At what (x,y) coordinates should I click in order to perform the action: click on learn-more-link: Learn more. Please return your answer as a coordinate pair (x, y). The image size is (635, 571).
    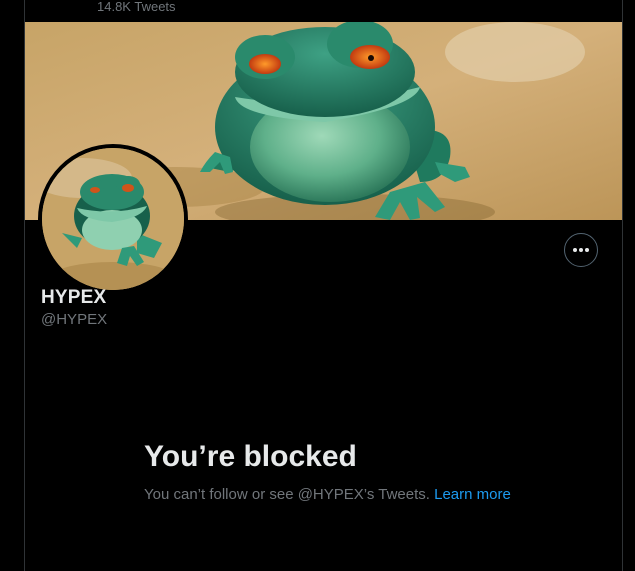
    Looking at the image, I should click on (472, 494).